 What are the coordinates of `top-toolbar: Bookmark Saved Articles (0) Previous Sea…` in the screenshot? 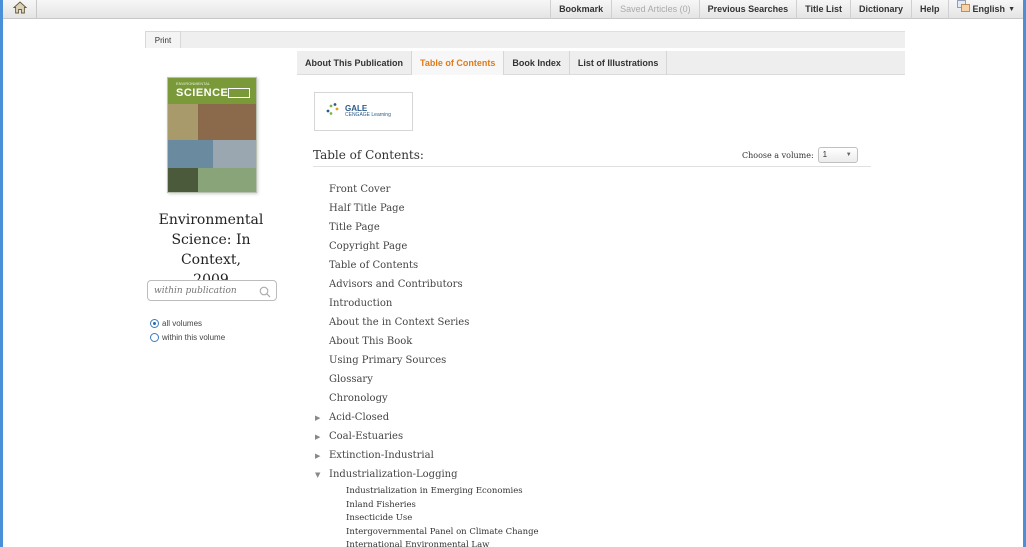 It's located at (513, 9).